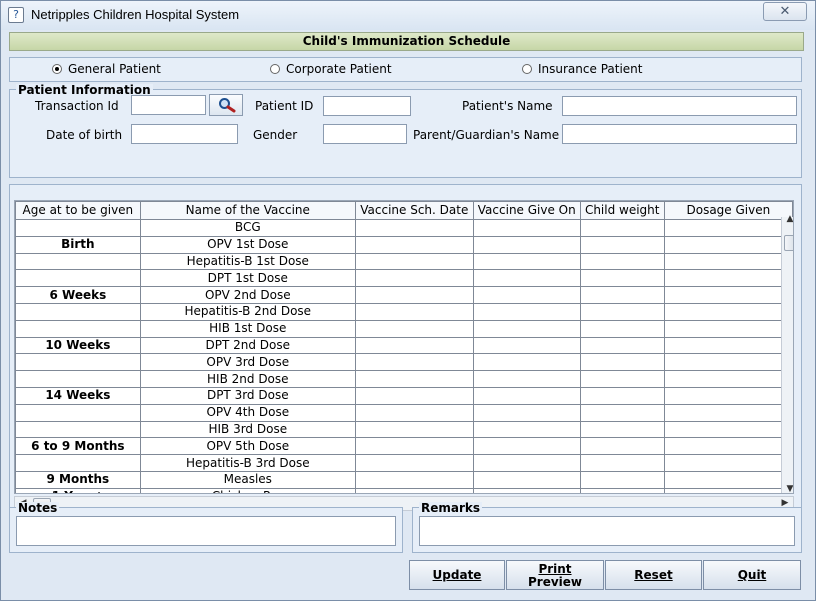 The width and height of the screenshot is (816, 601). I want to click on quit-button: Quit, so click(752, 575).